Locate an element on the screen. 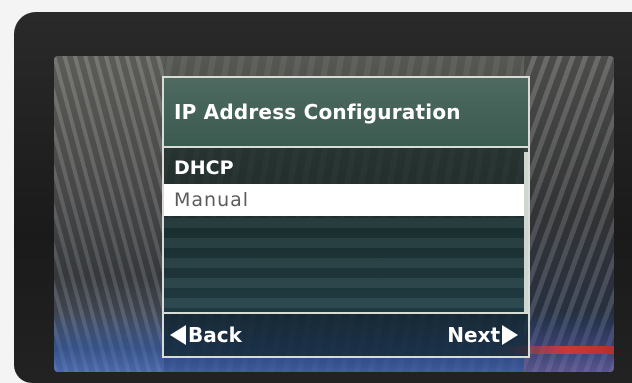 This screenshot has height=383, width=632. option-manual: Manual is located at coordinates (346, 200).